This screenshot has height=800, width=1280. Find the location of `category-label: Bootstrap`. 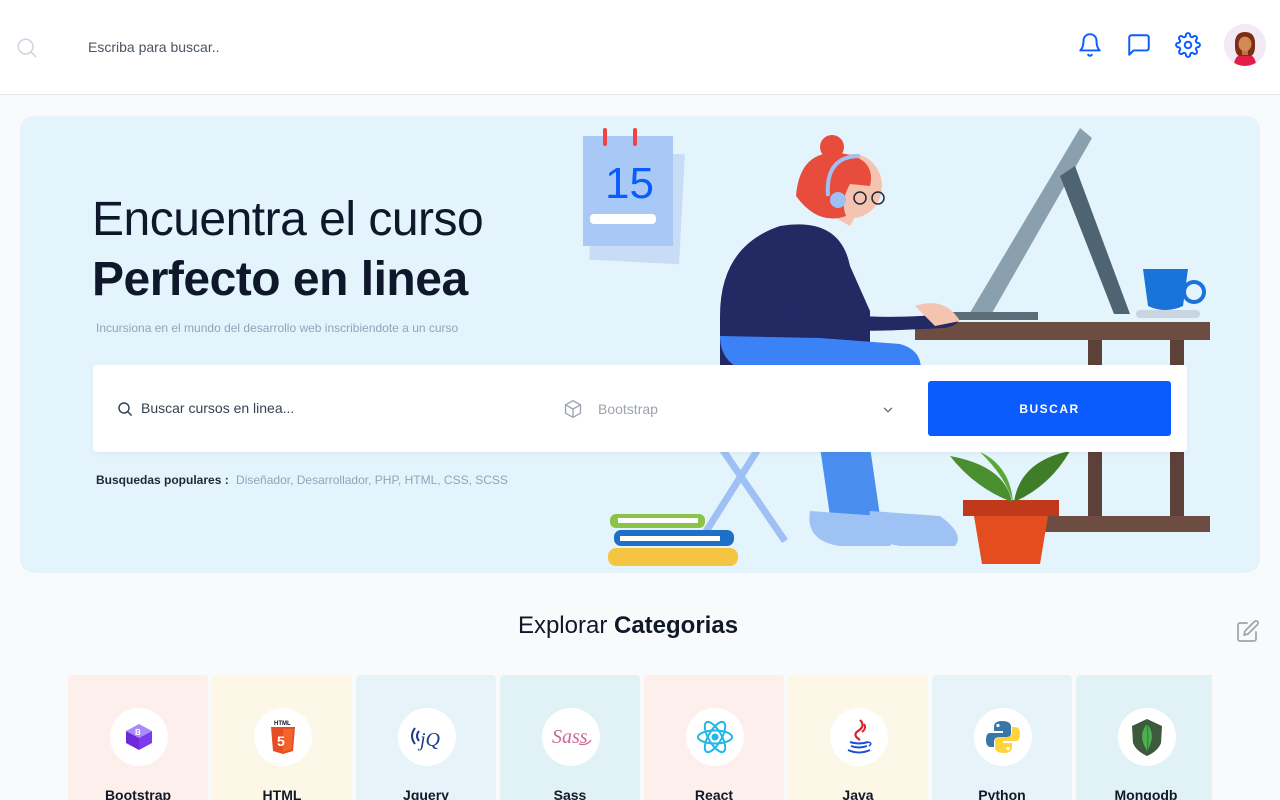

category-label: Bootstrap is located at coordinates (138, 793).